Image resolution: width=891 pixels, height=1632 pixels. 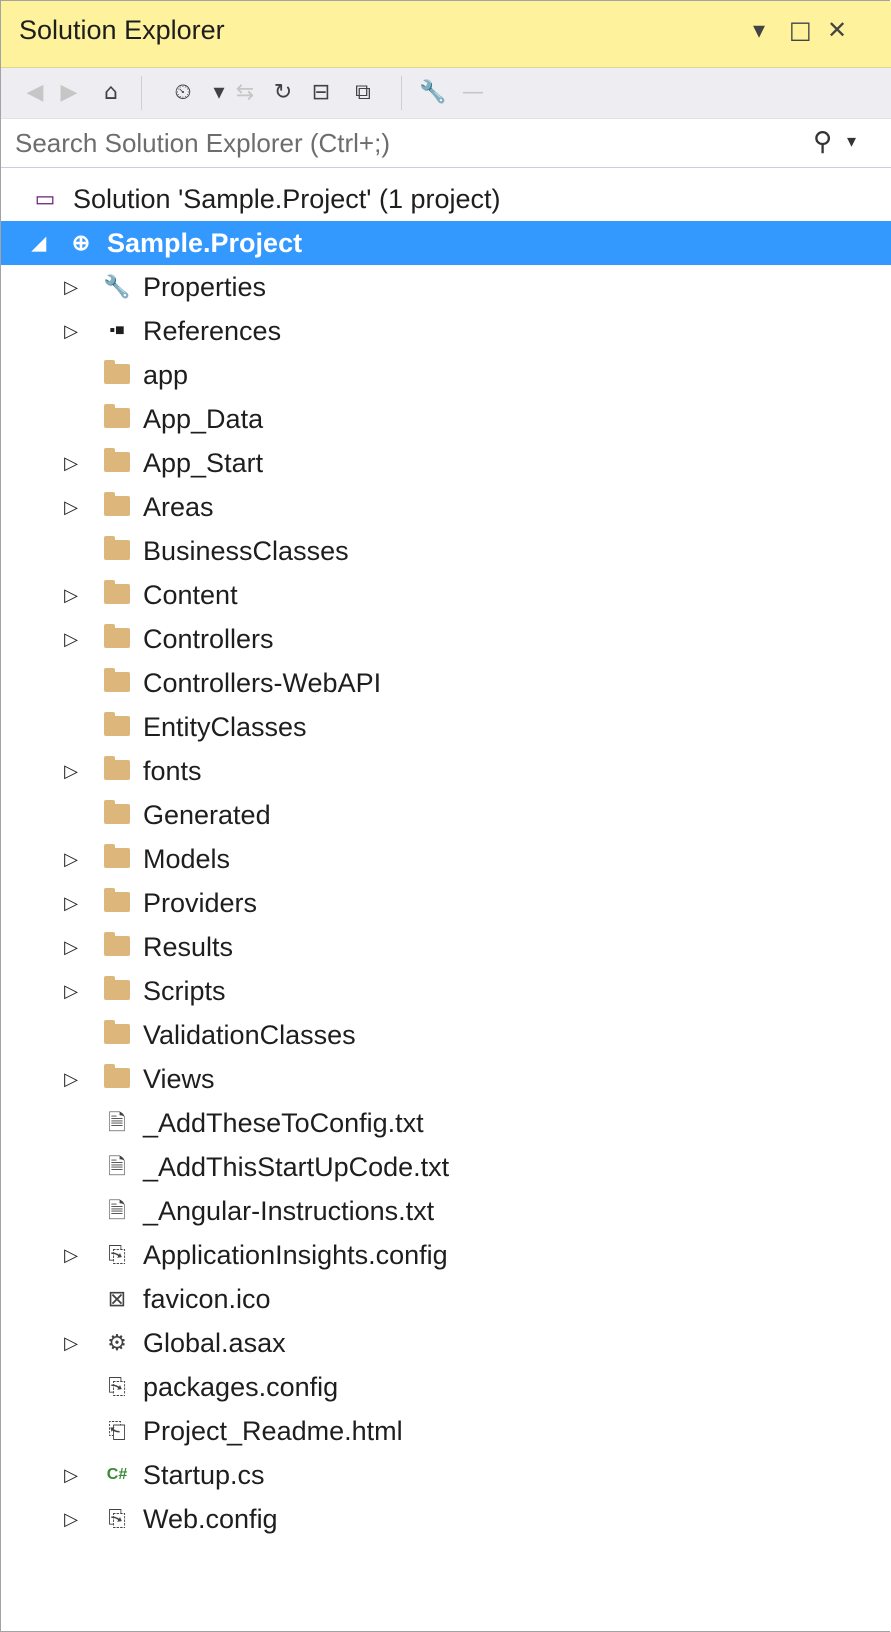 What do you see at coordinates (446, 1035) in the screenshot?
I see `tree-item: ValidationClasses` at bounding box center [446, 1035].